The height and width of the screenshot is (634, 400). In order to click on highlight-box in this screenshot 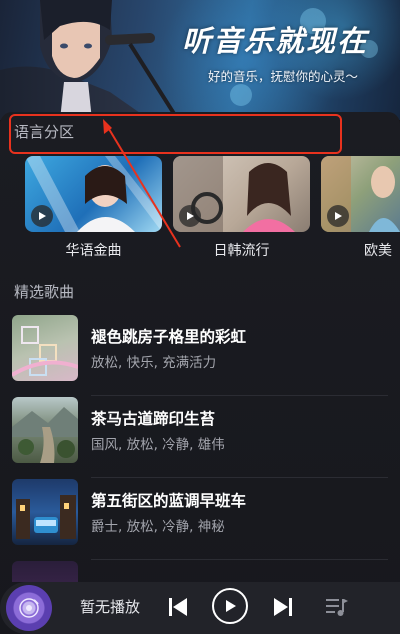, I will do `click(175, 134)`.